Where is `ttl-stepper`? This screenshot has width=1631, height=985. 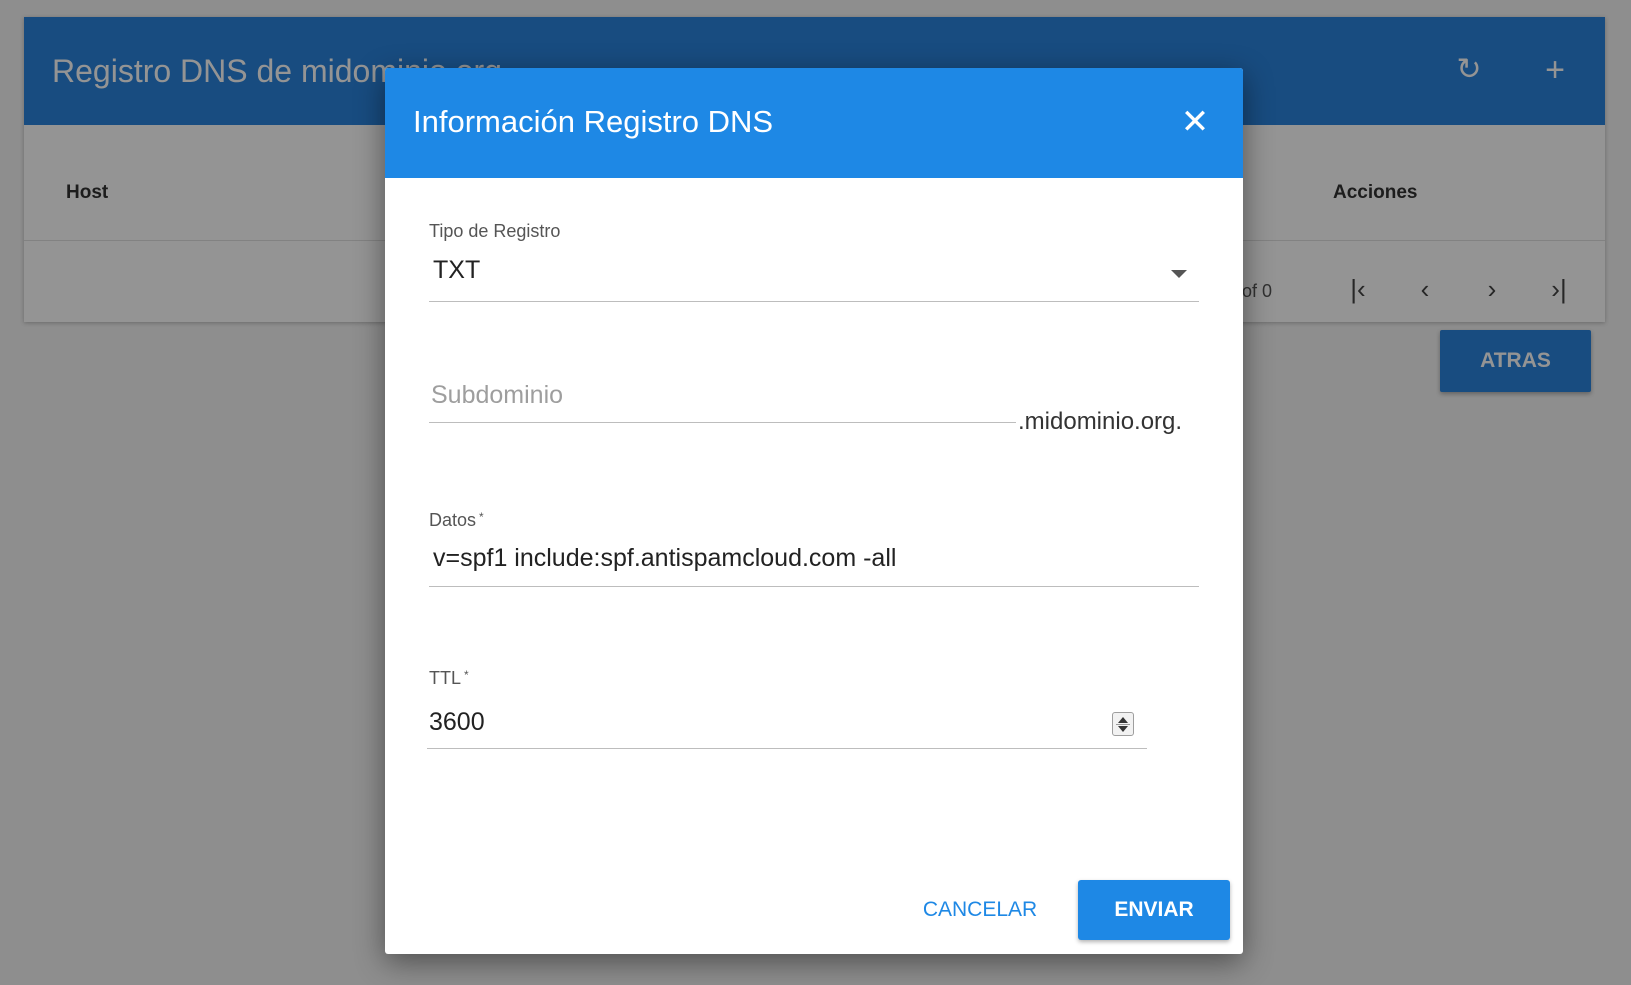 ttl-stepper is located at coordinates (1123, 724).